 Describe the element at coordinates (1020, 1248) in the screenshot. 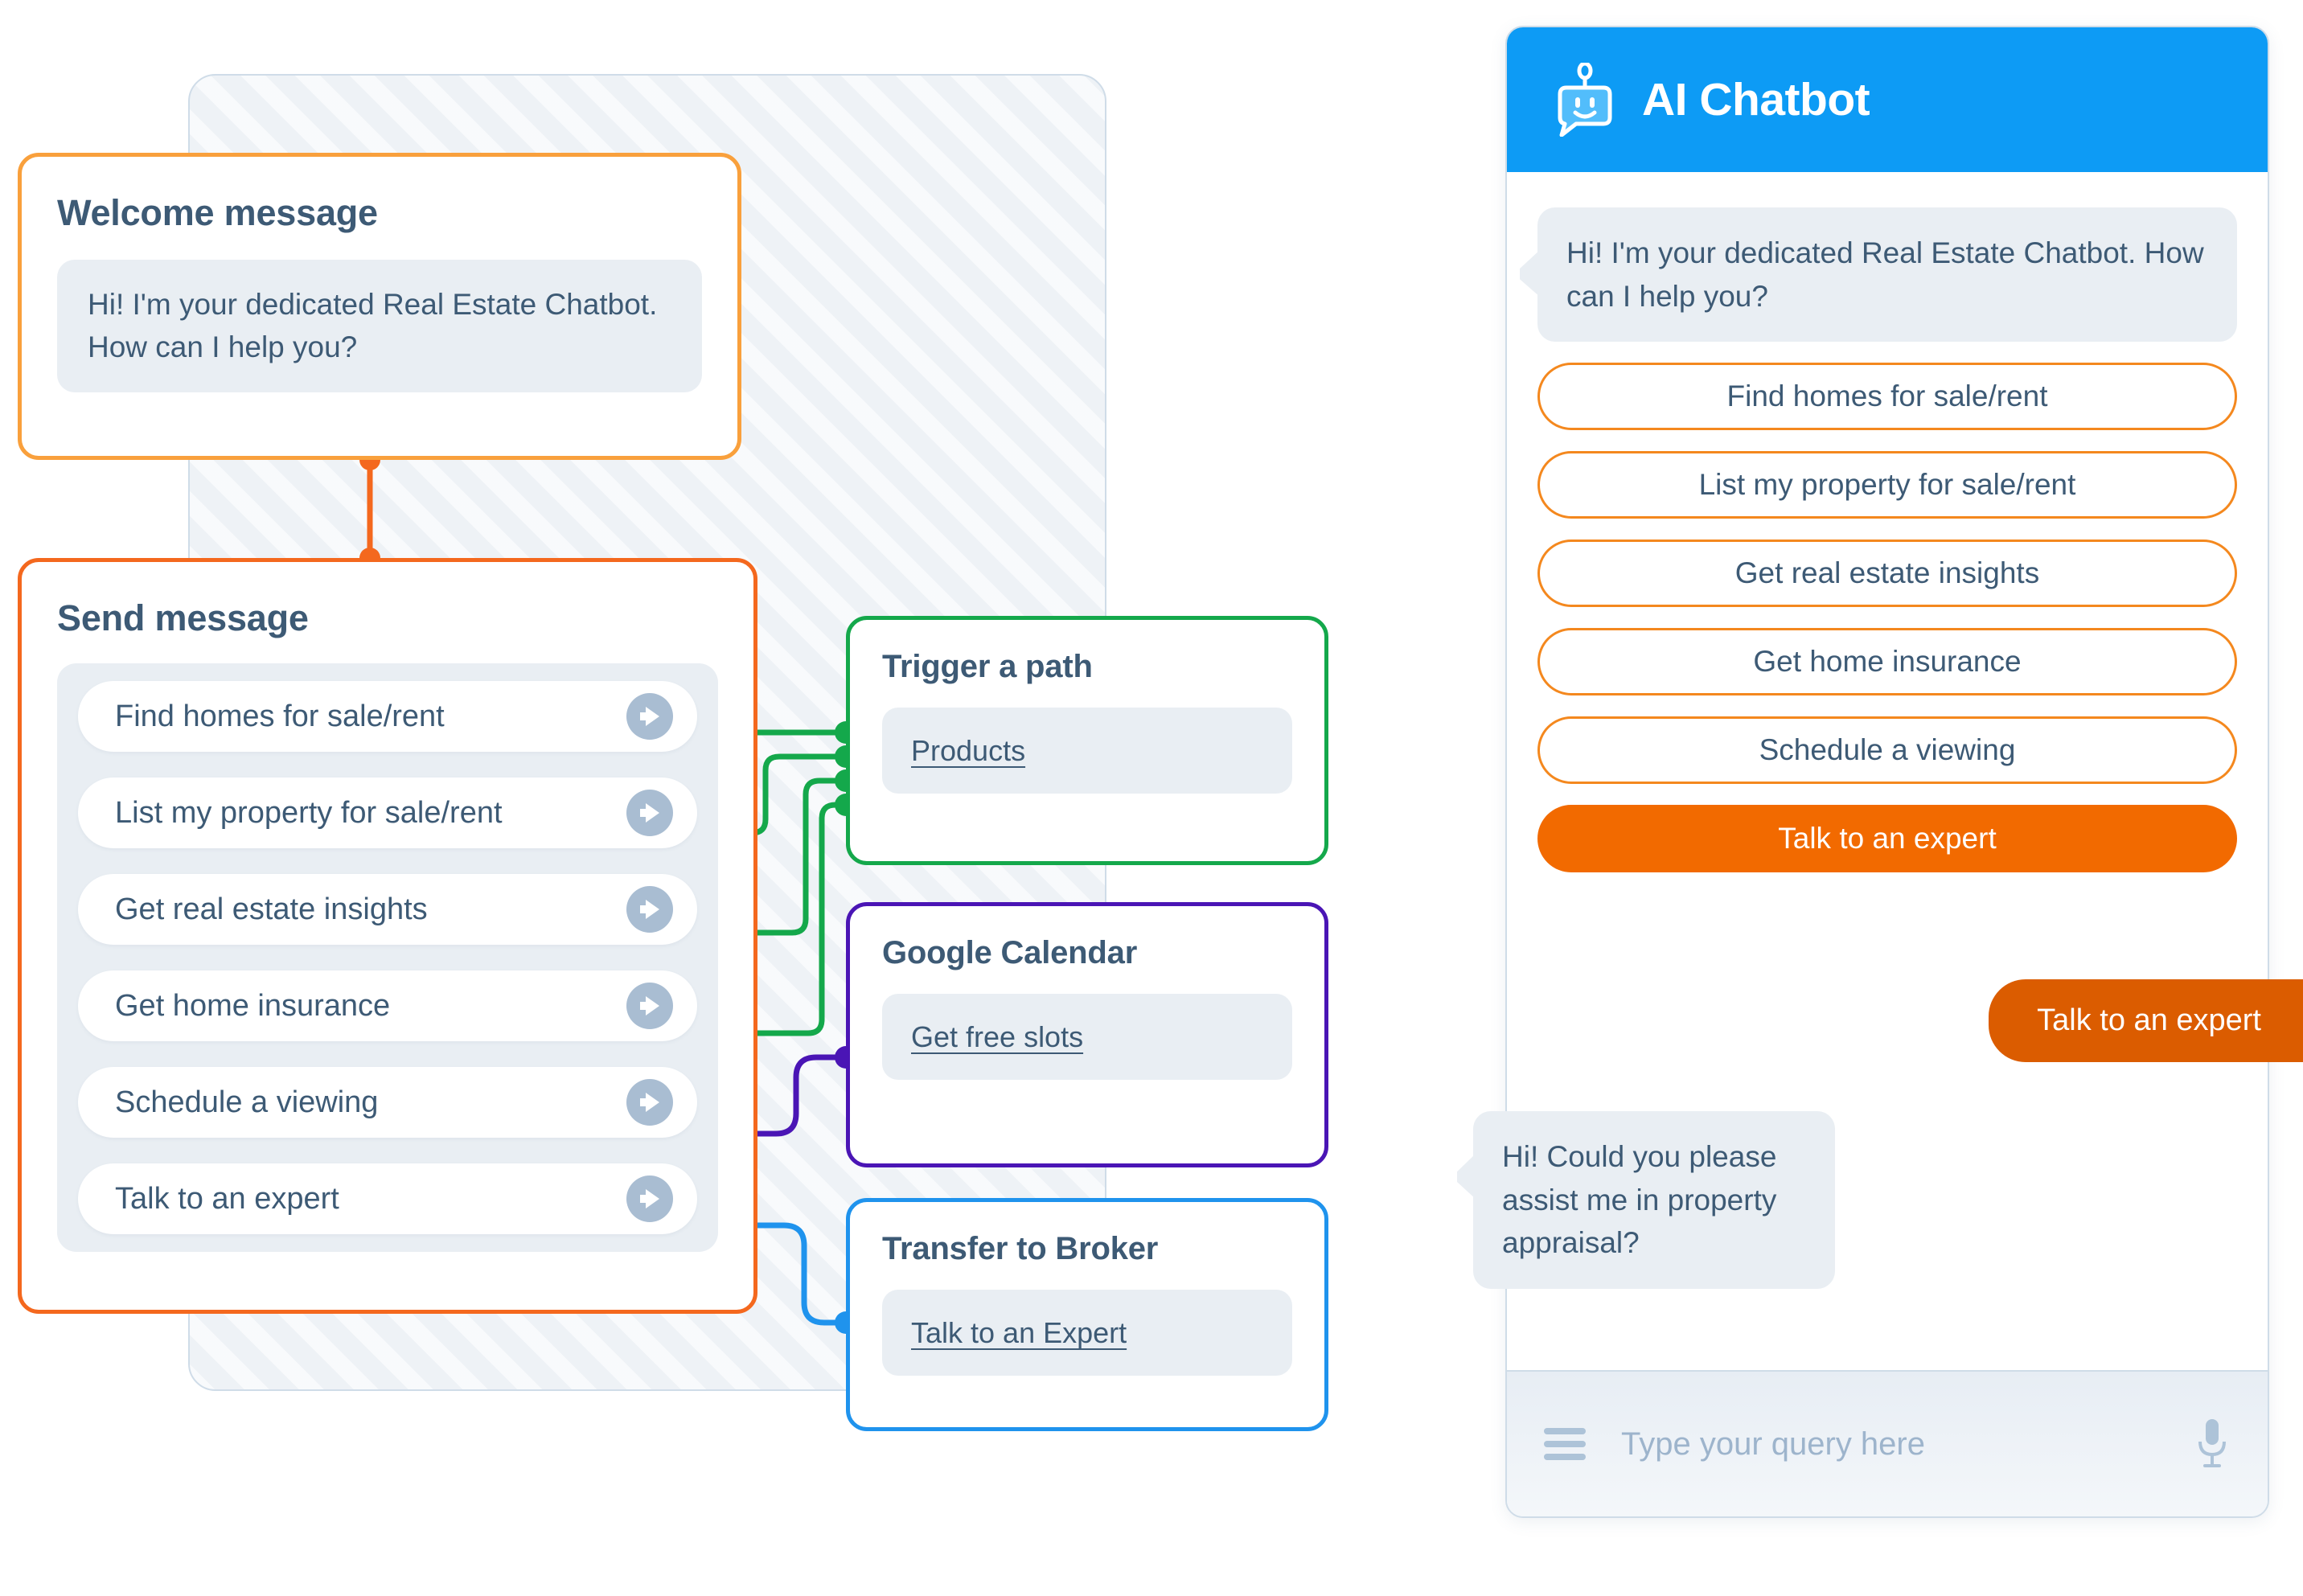

I see `broker-card-title: Transfer to Broker` at that location.